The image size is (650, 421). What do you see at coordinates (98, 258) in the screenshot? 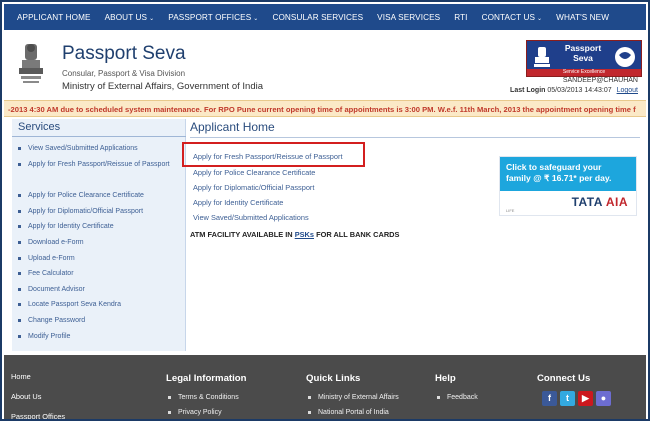
I see `sidebar-item-upload-eform: Upload e-Form` at bounding box center [98, 258].